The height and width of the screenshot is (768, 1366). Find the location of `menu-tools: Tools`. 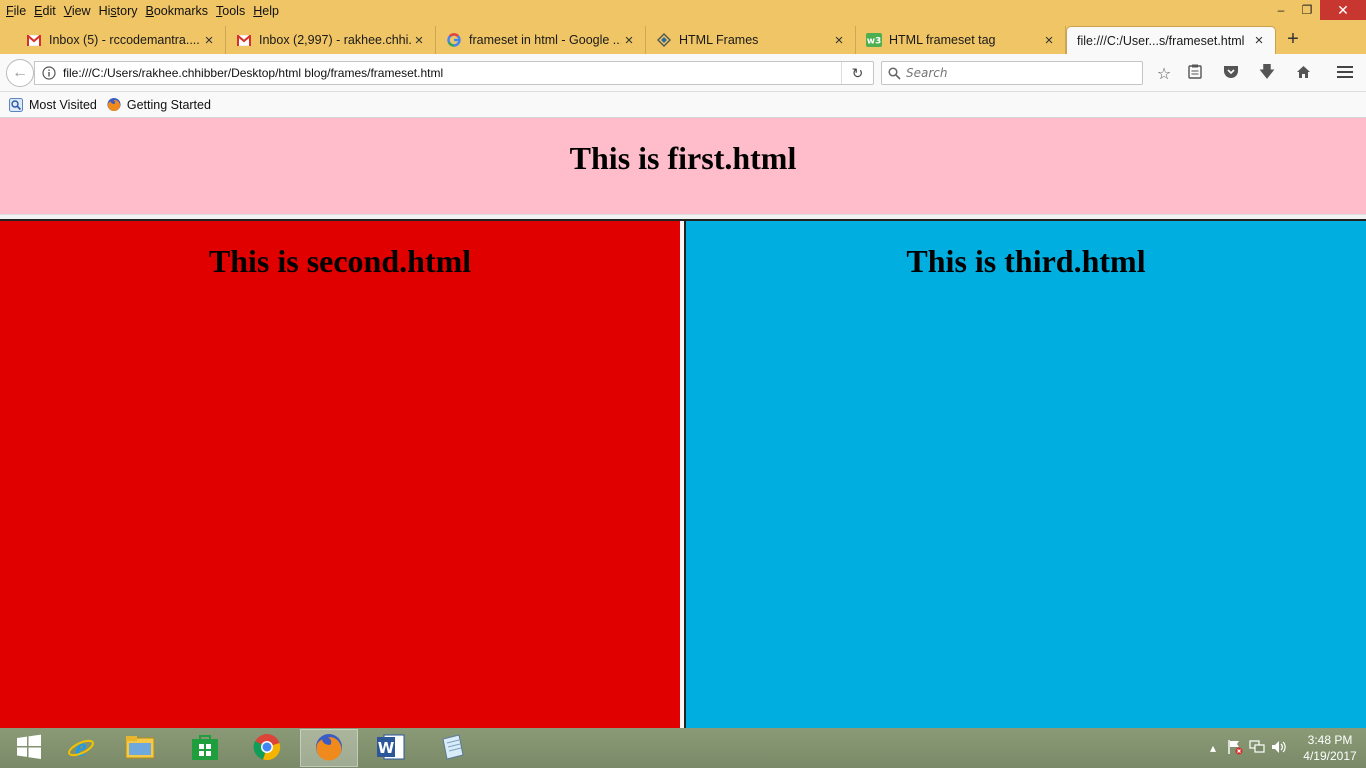

menu-tools: Tools is located at coordinates (230, 11).